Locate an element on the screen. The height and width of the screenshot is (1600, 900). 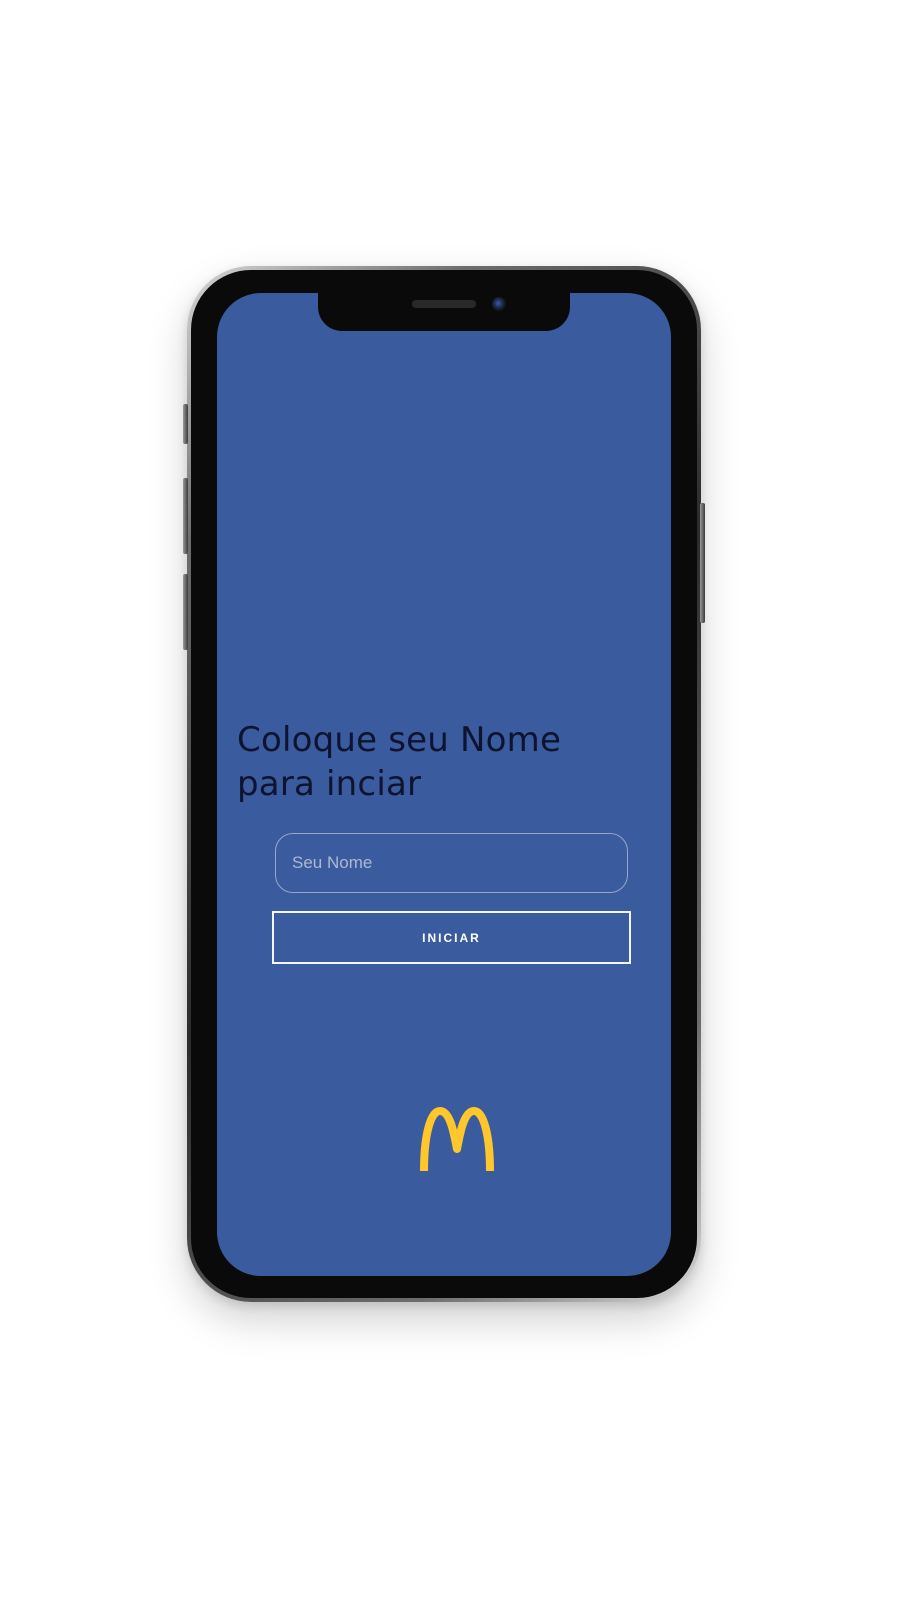
golden-arches-logo-icon is located at coordinates (457, 1139).